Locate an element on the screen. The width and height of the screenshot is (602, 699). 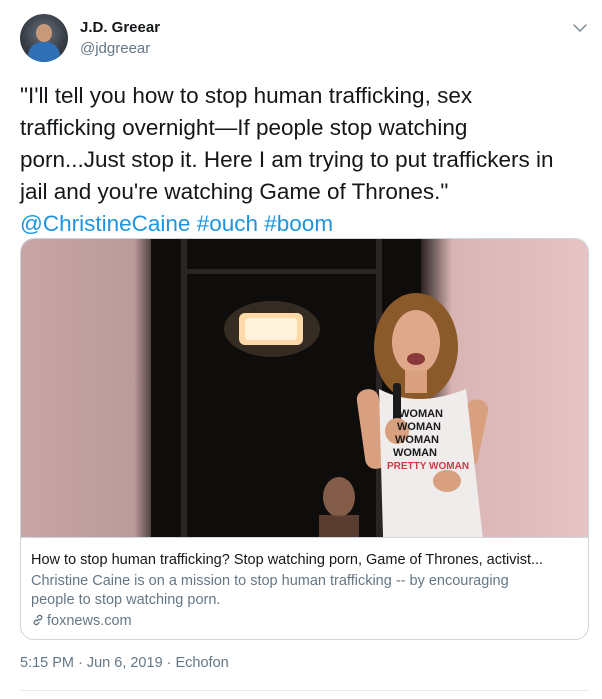
mention-link: @ChristineCaine is located at coordinates (105, 223).